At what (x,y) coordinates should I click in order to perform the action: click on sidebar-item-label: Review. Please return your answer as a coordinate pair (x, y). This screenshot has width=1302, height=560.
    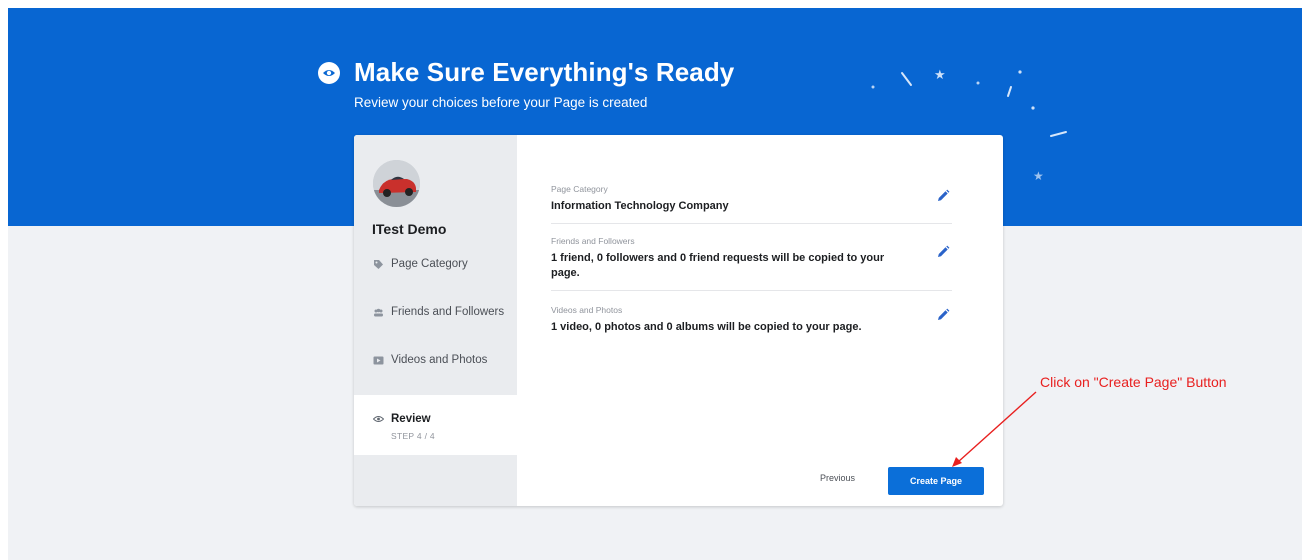
    Looking at the image, I should click on (411, 419).